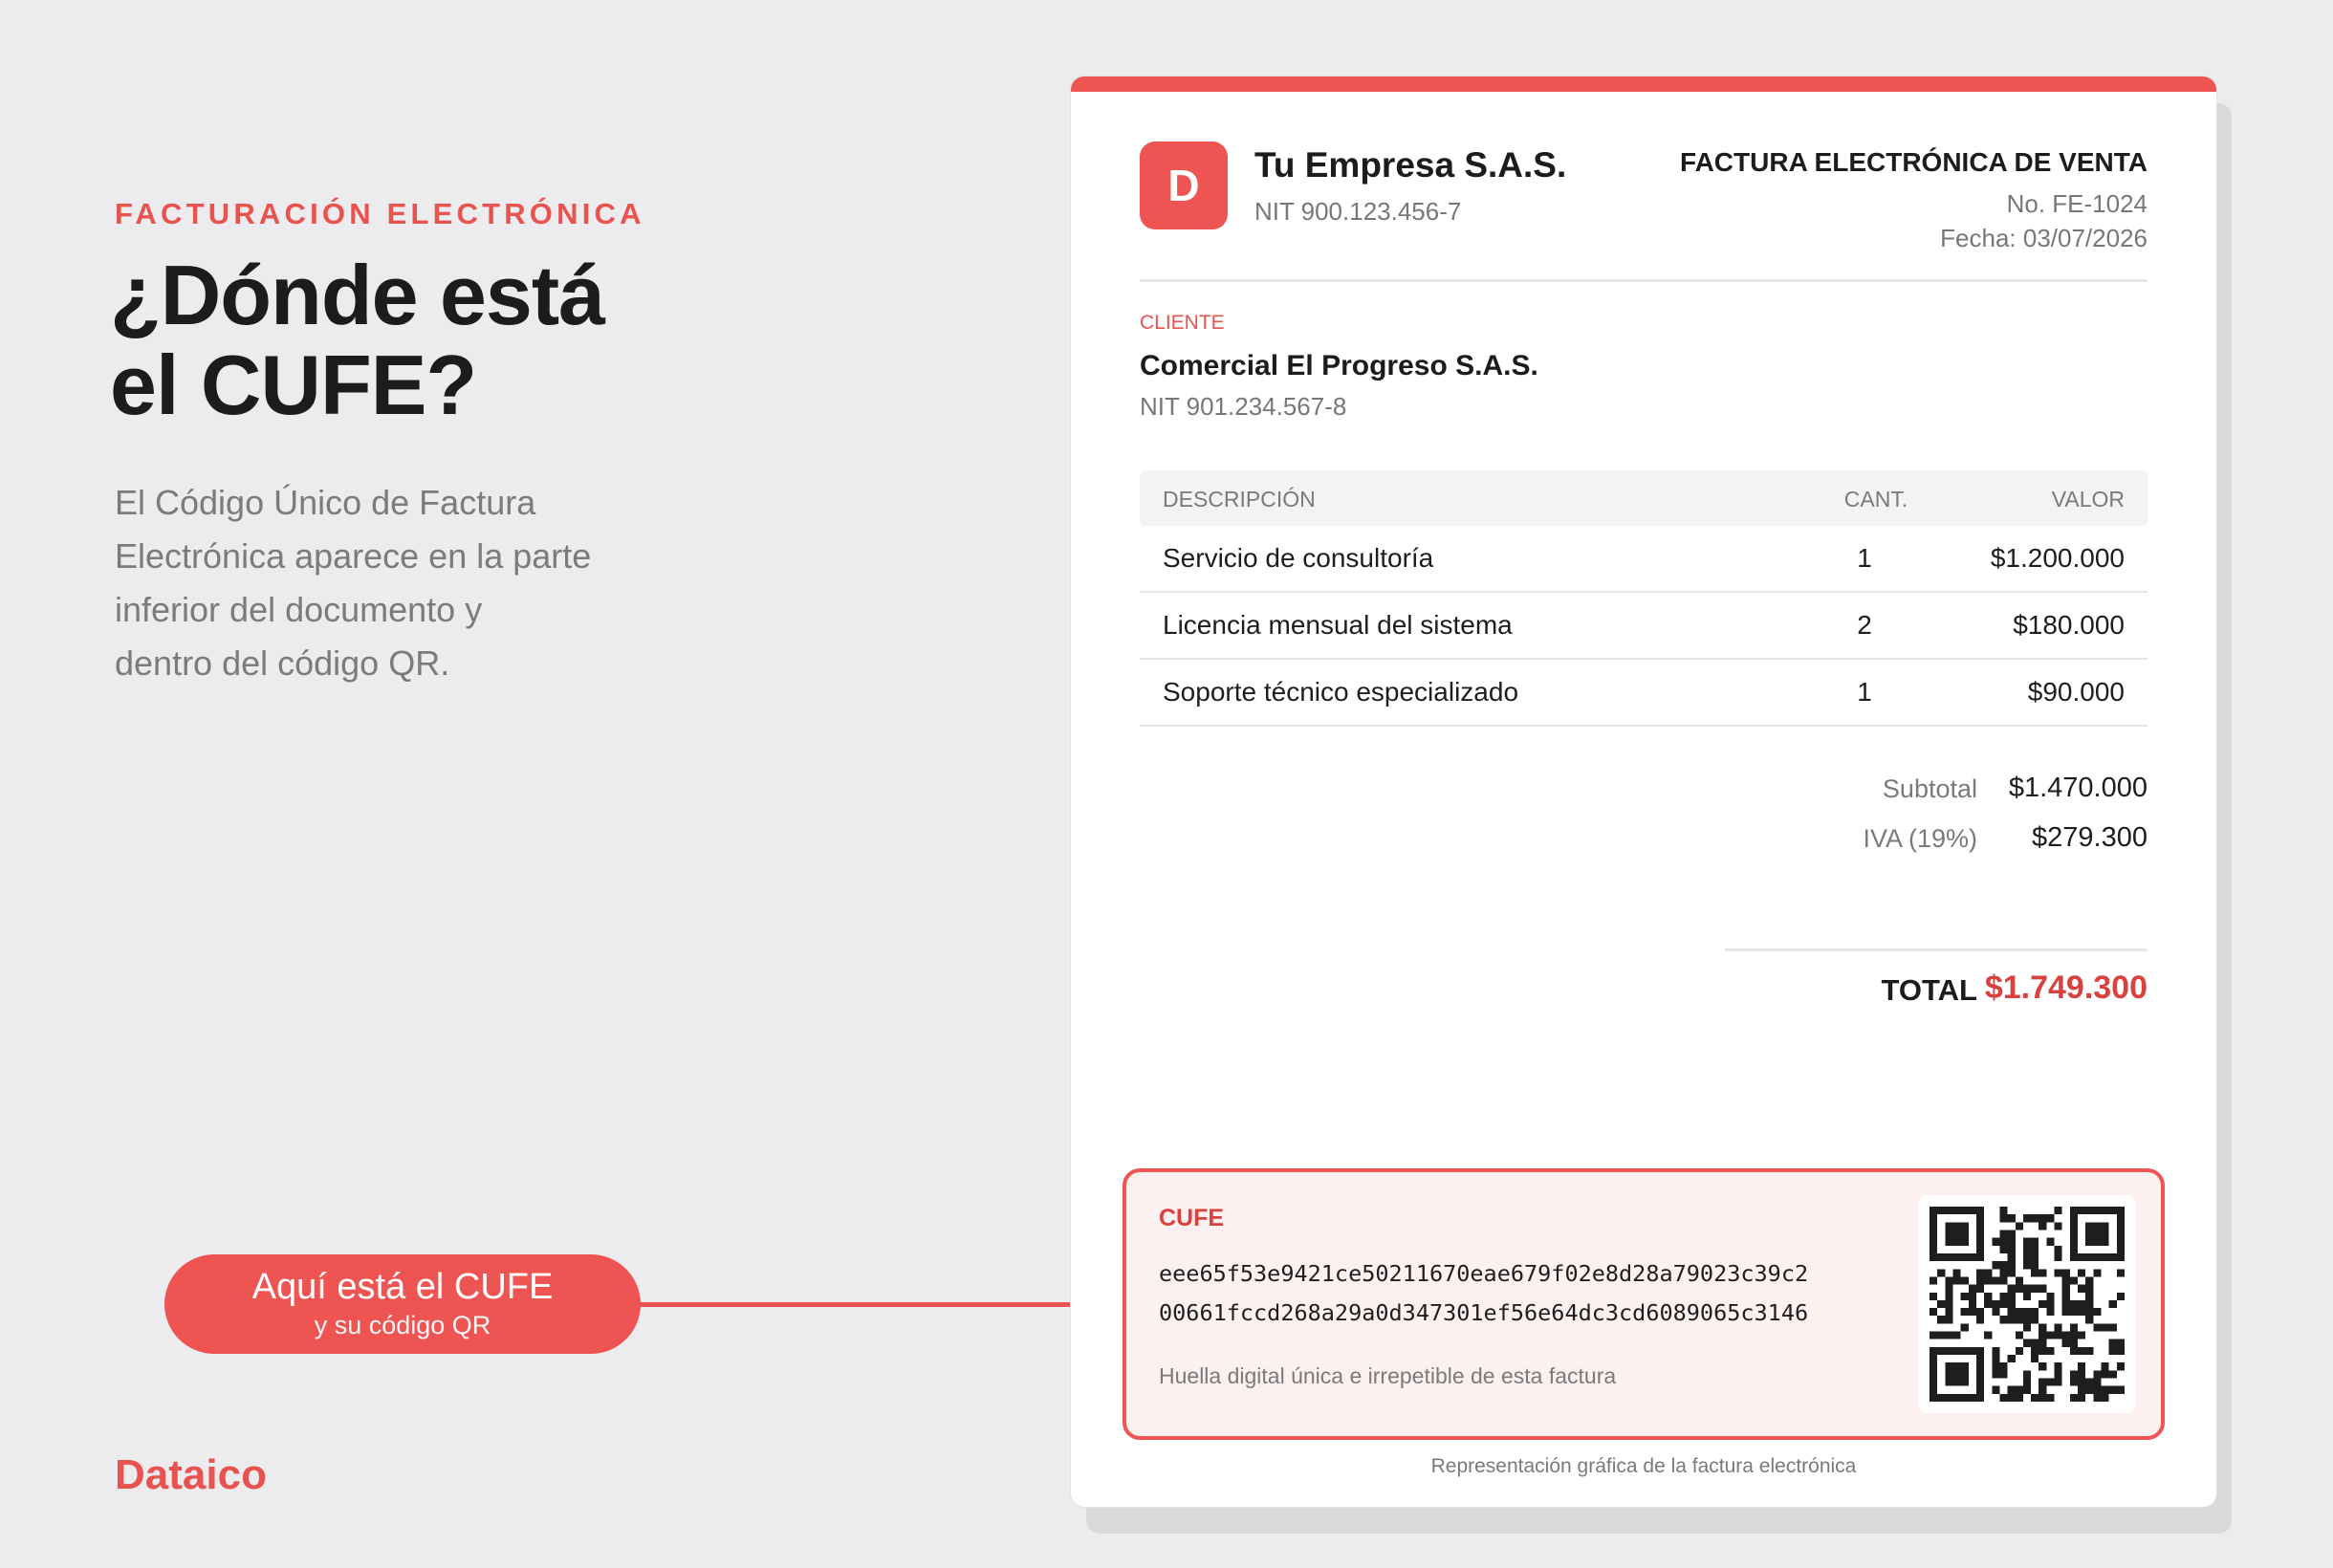 This screenshot has height=1568, width=2333. Describe the element at coordinates (293, 385) in the screenshot. I see `headline-line-2: el CUFE?` at that location.